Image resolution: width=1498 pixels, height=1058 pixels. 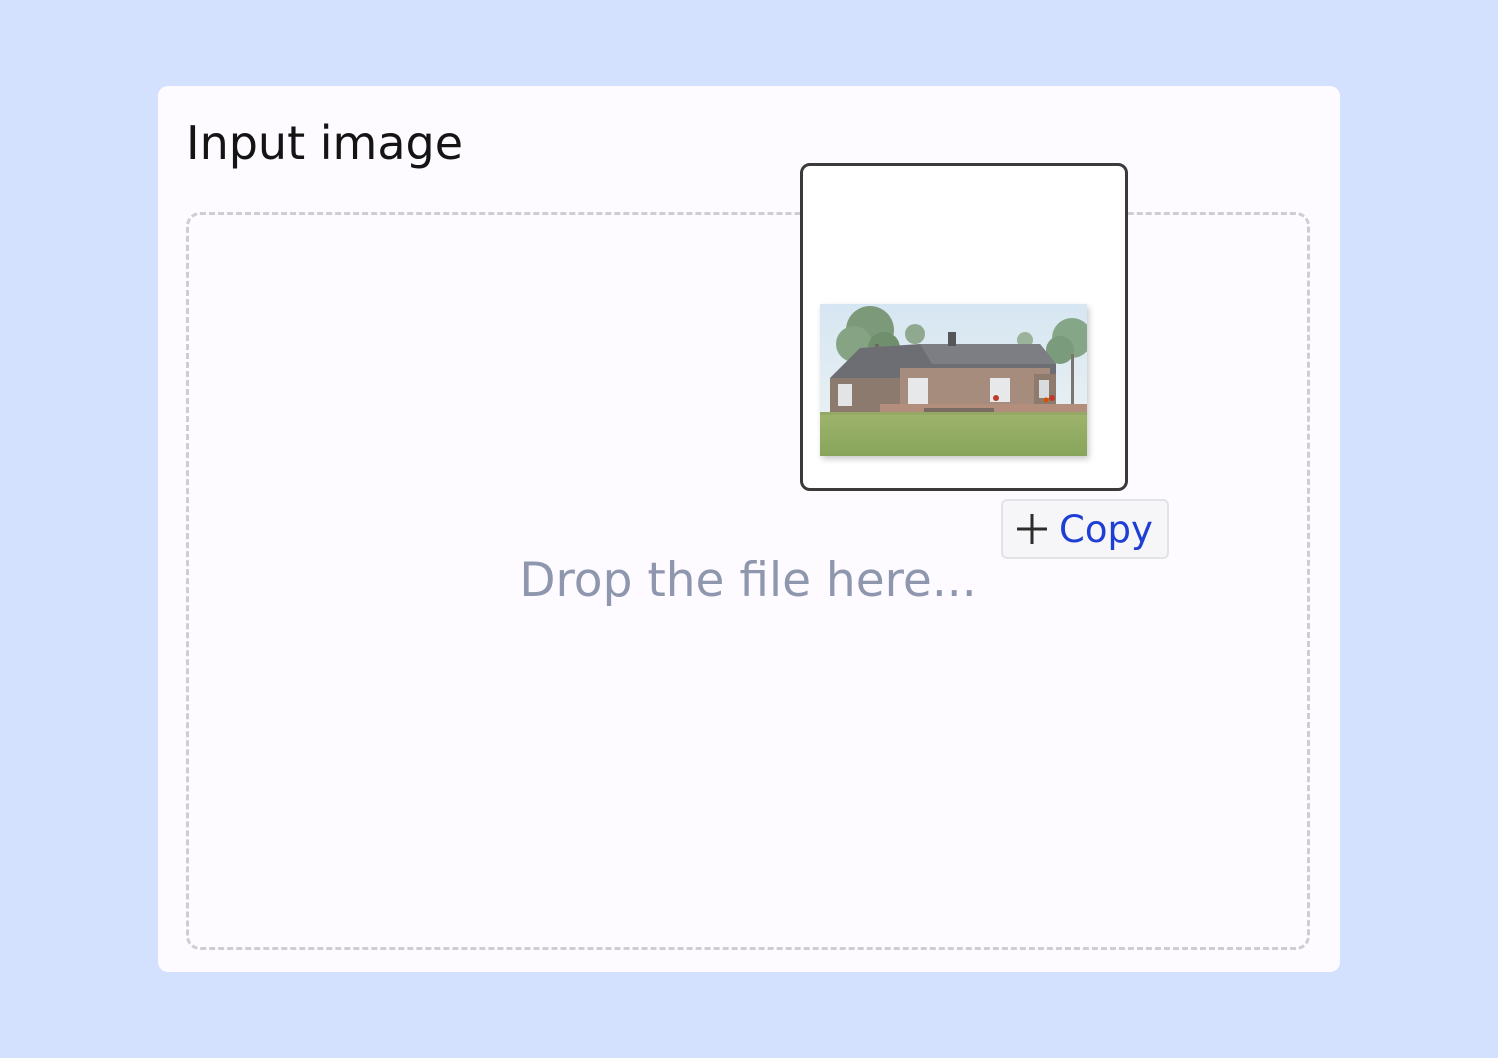 I want to click on copy-label: Copy, so click(x=1106, y=529).